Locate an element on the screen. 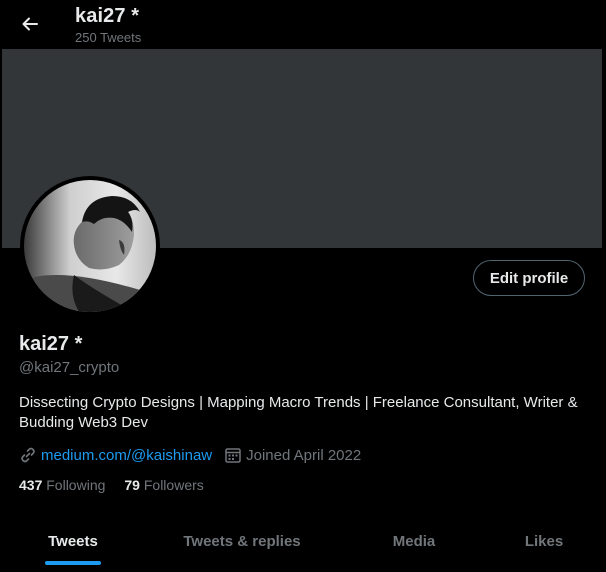 Image resolution: width=606 pixels, height=572 pixels. arrow-left-icon is located at coordinates (30, 24).